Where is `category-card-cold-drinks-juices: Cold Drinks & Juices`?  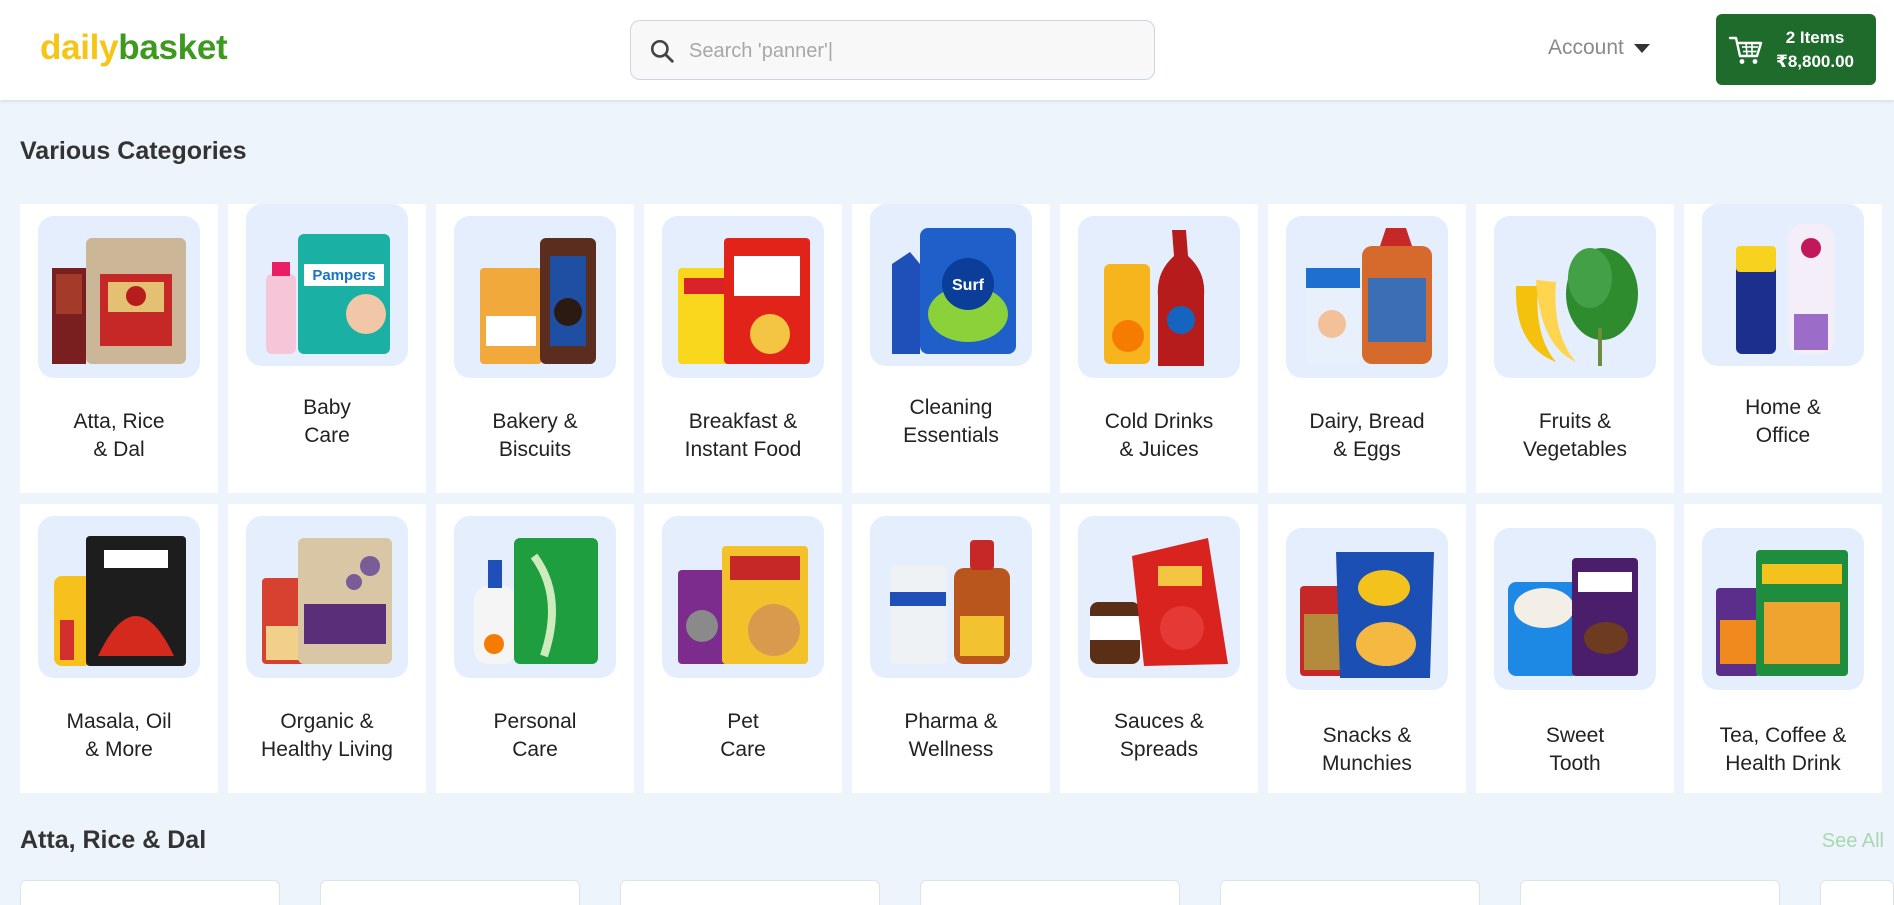 category-card-cold-drinks-juices: Cold Drinks & Juices is located at coordinates (1159, 348).